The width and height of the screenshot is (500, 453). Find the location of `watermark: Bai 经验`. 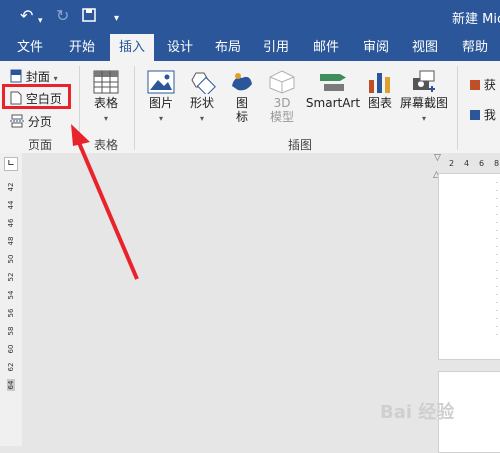

watermark: Bai 经验 is located at coordinates (417, 412).